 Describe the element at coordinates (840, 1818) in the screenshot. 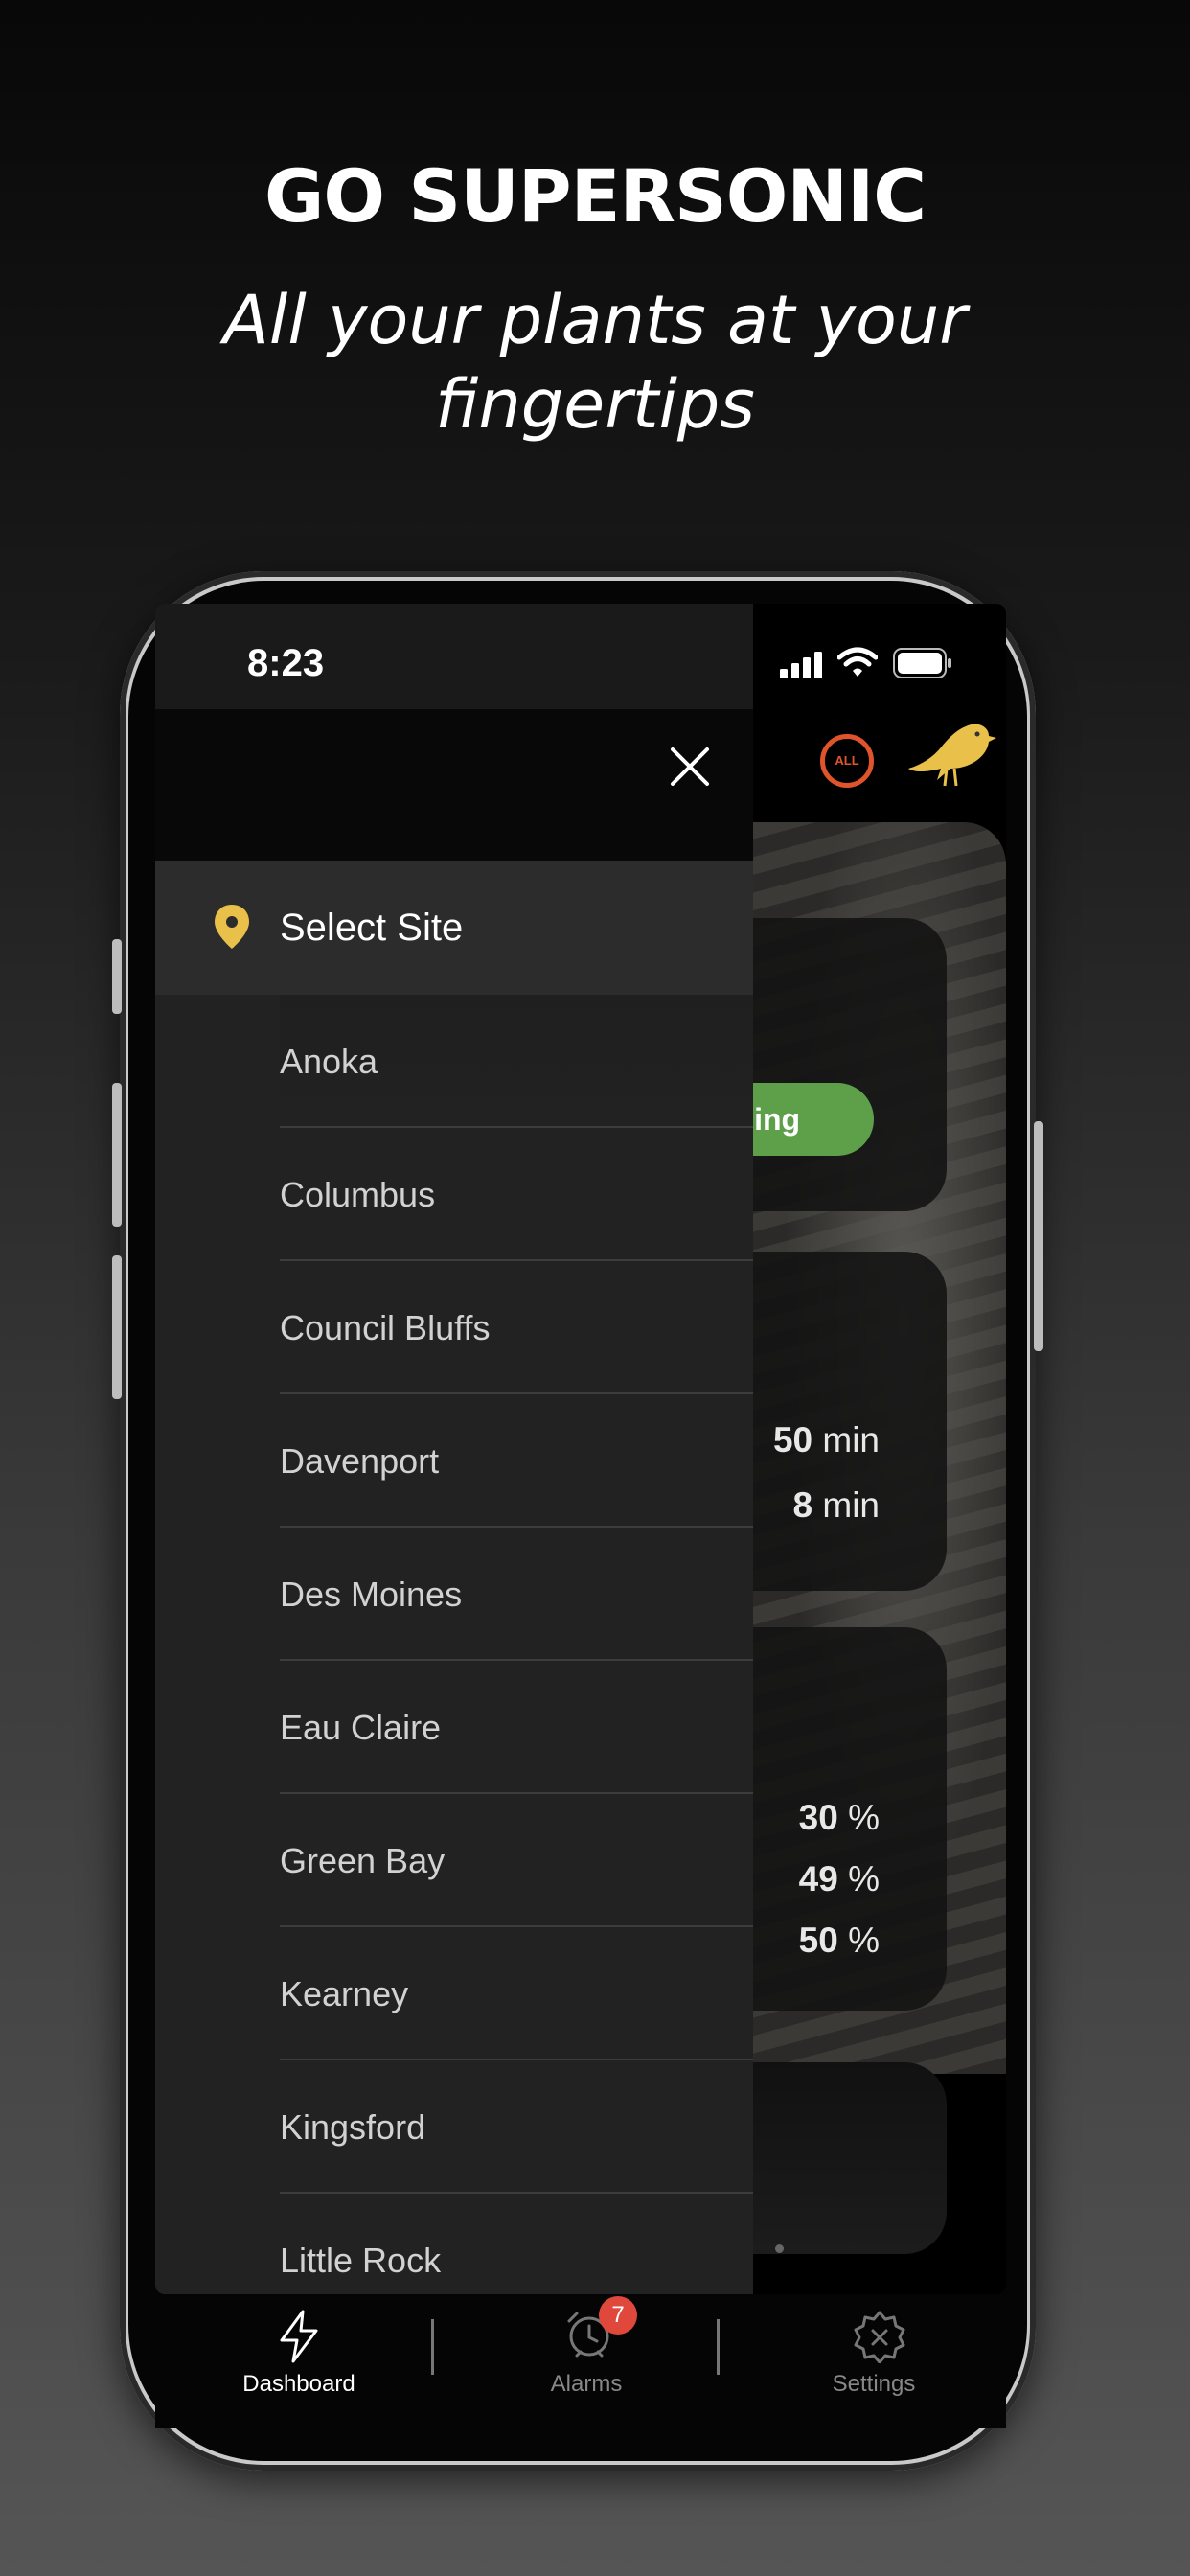

I see `percentage-stat: 30 %` at that location.